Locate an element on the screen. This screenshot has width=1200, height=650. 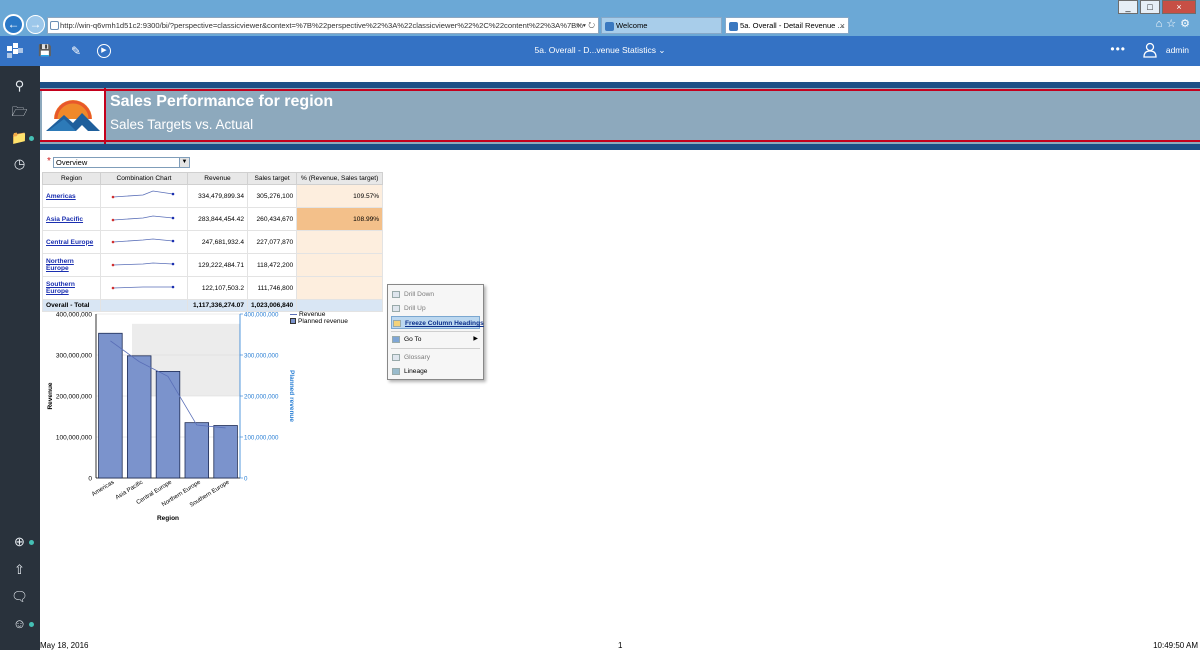
menu-item-freeze-column-headings: Freeze Column Headings is located at coordinates (437, 322).